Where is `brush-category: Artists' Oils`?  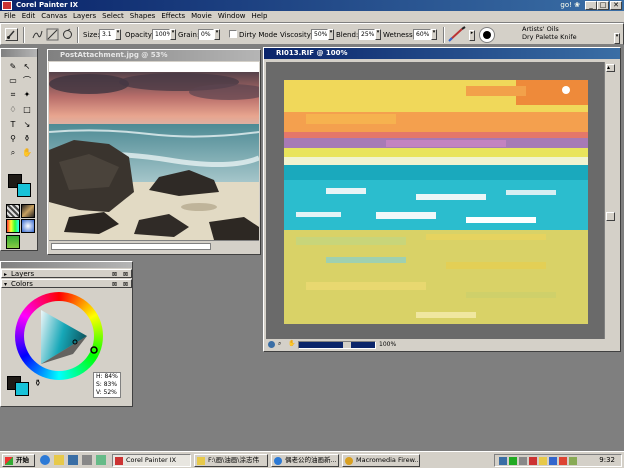
brush-category: Artists' Oils is located at coordinates (540, 29).